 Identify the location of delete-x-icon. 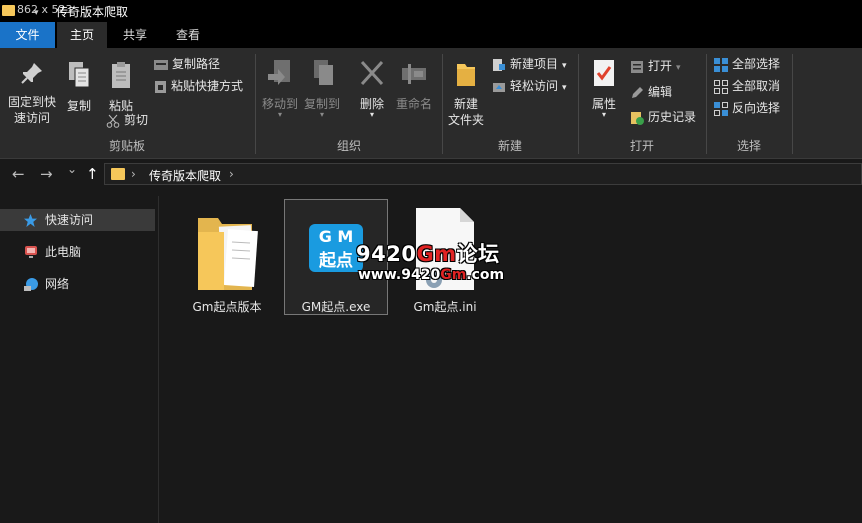
(372, 73).